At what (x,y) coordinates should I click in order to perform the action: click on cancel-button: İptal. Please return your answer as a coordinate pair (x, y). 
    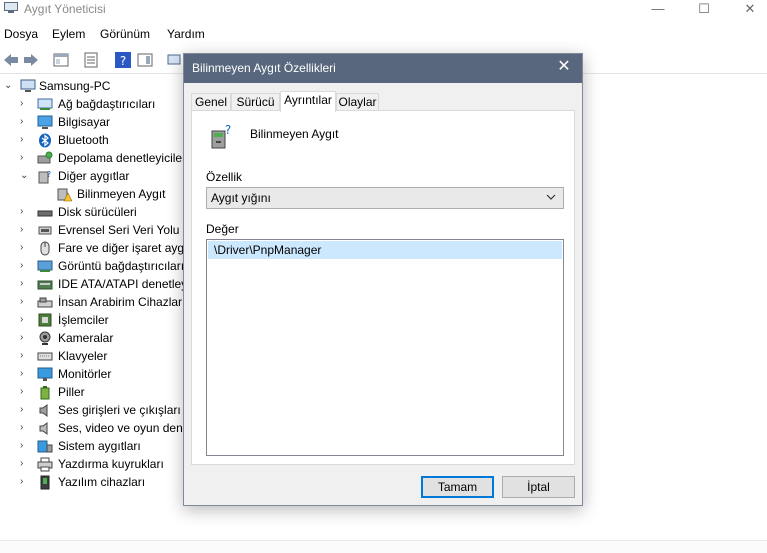
    Looking at the image, I should click on (538, 487).